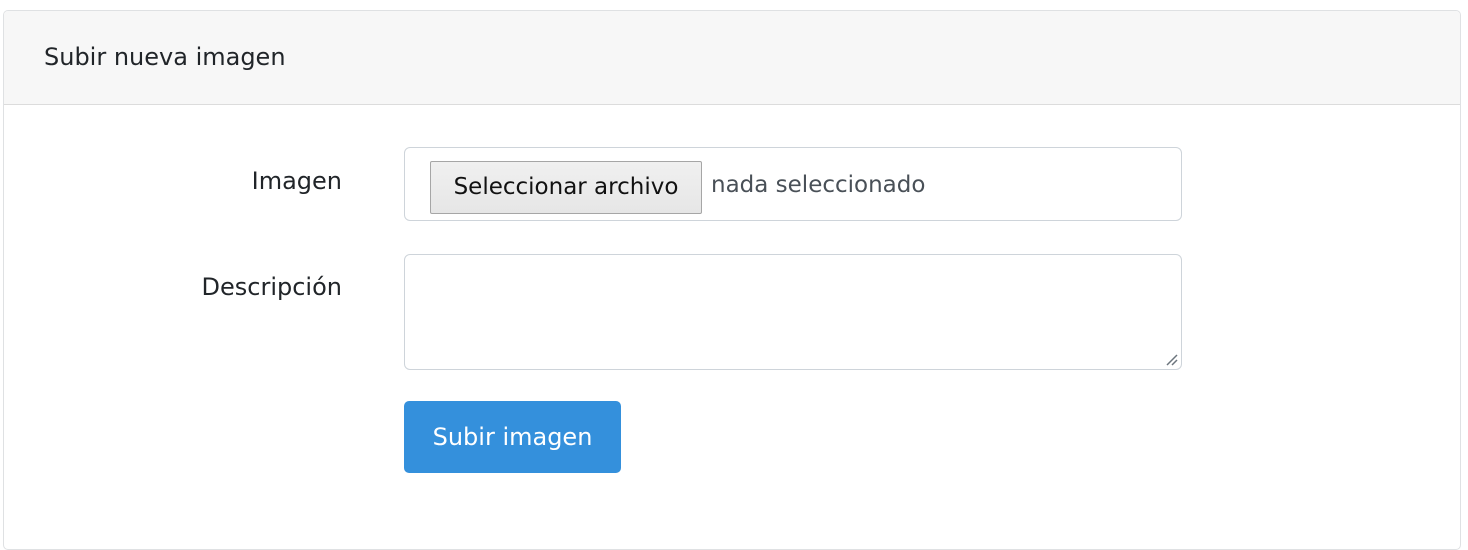  Describe the element at coordinates (165, 57) in the screenshot. I see `card-title: Subir nueva imagen` at that location.